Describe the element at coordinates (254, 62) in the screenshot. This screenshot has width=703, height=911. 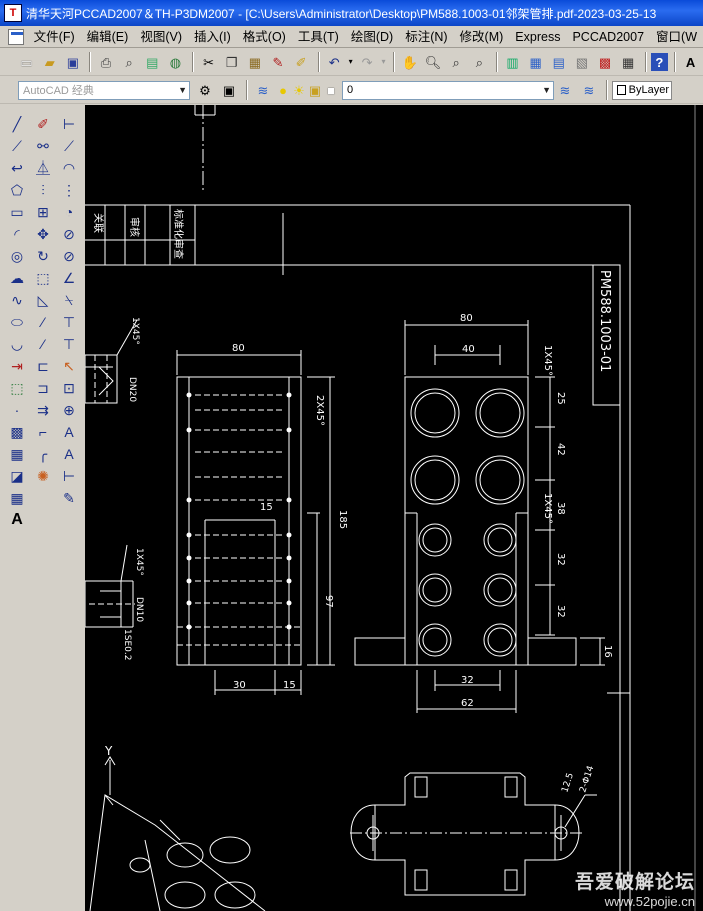
I see `paste-icon: ▦` at that location.